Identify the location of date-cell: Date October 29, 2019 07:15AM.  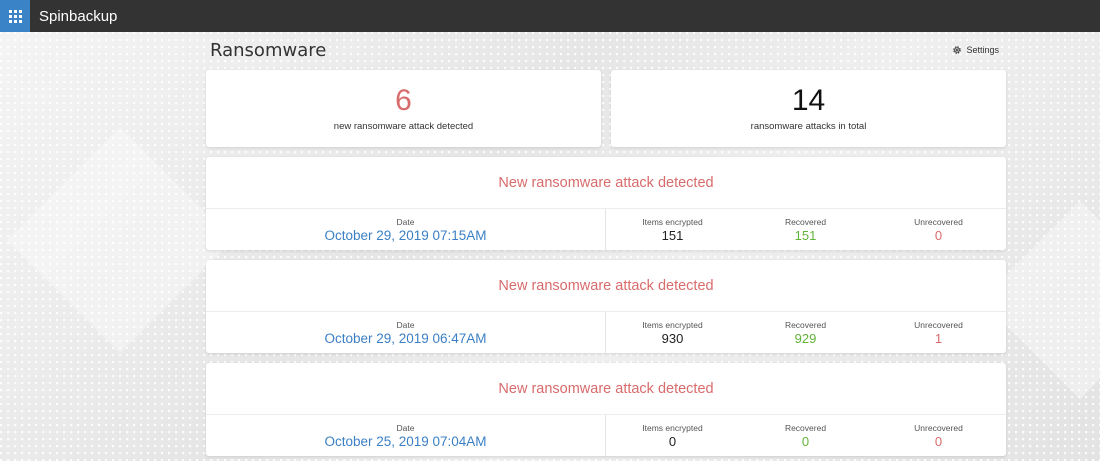
(406, 229).